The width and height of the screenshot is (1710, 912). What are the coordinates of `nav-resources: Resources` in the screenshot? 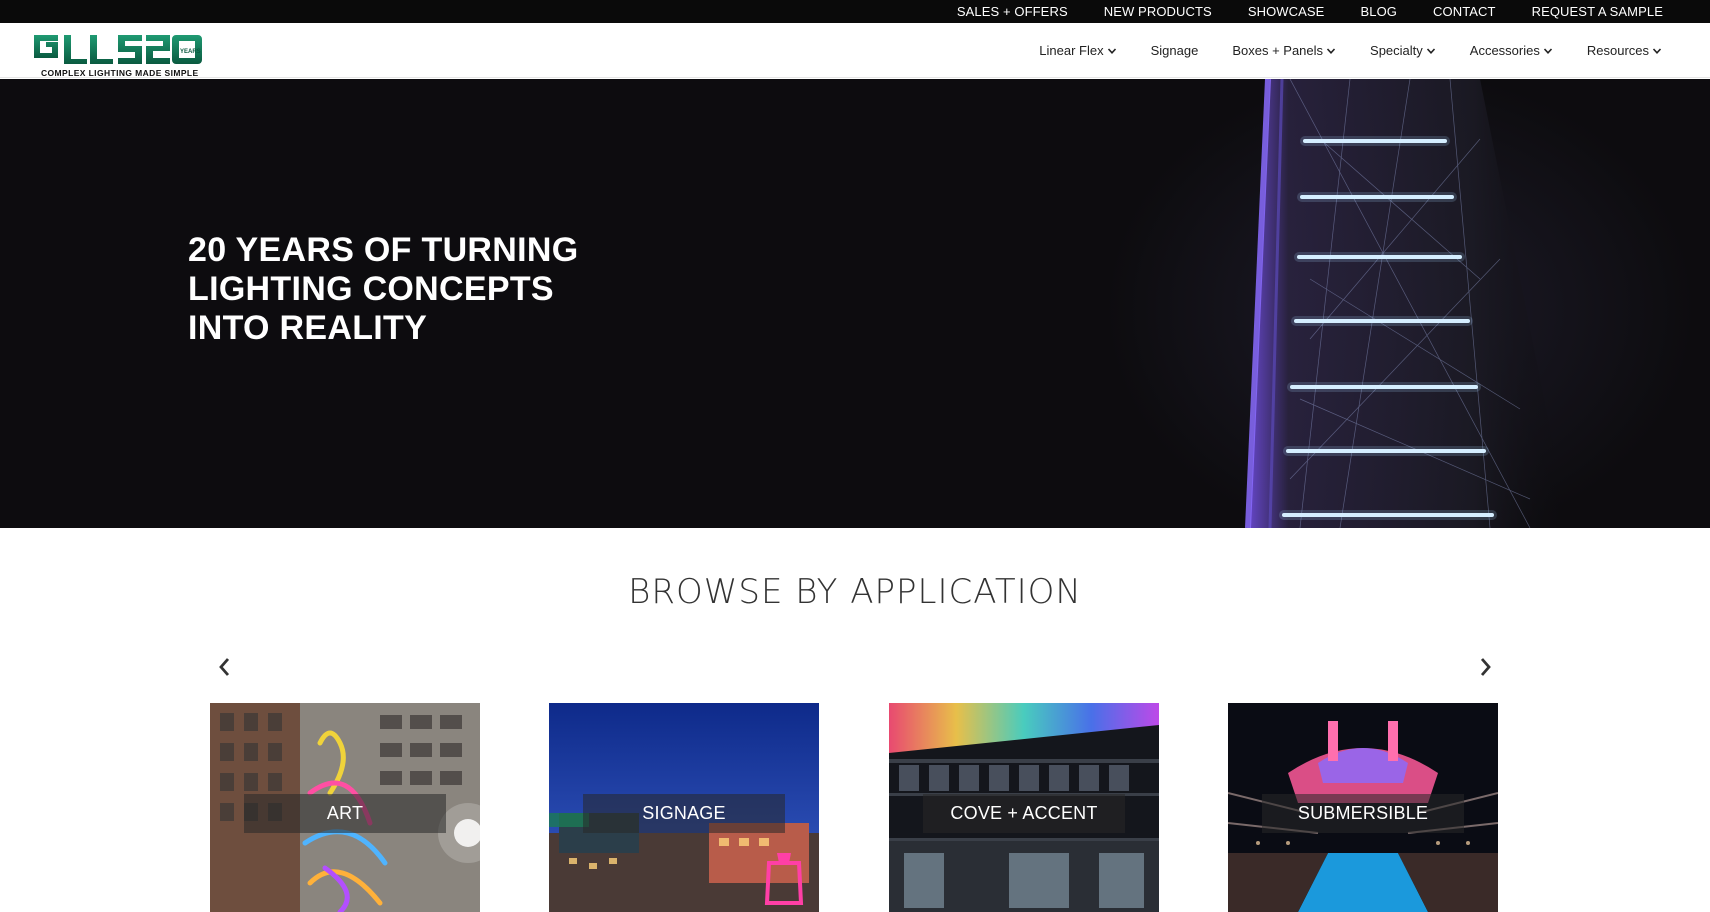 It's located at (1624, 50).